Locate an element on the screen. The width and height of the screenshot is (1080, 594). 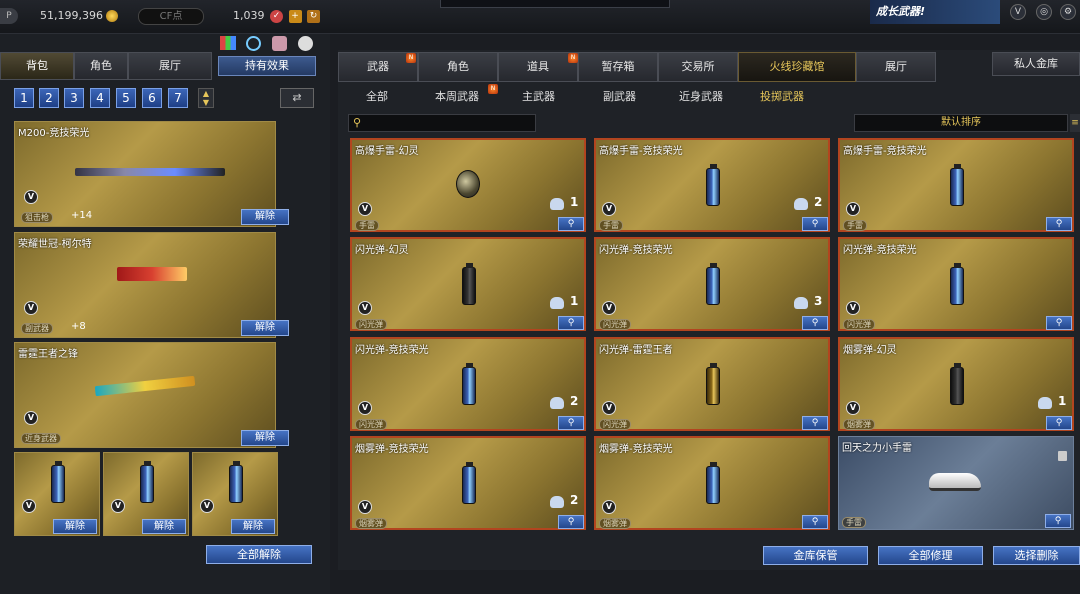
inventory-item-card: 闪光弹-竞技荣光 V 闪光弹 ⚲ is located at coordinates (956, 284).